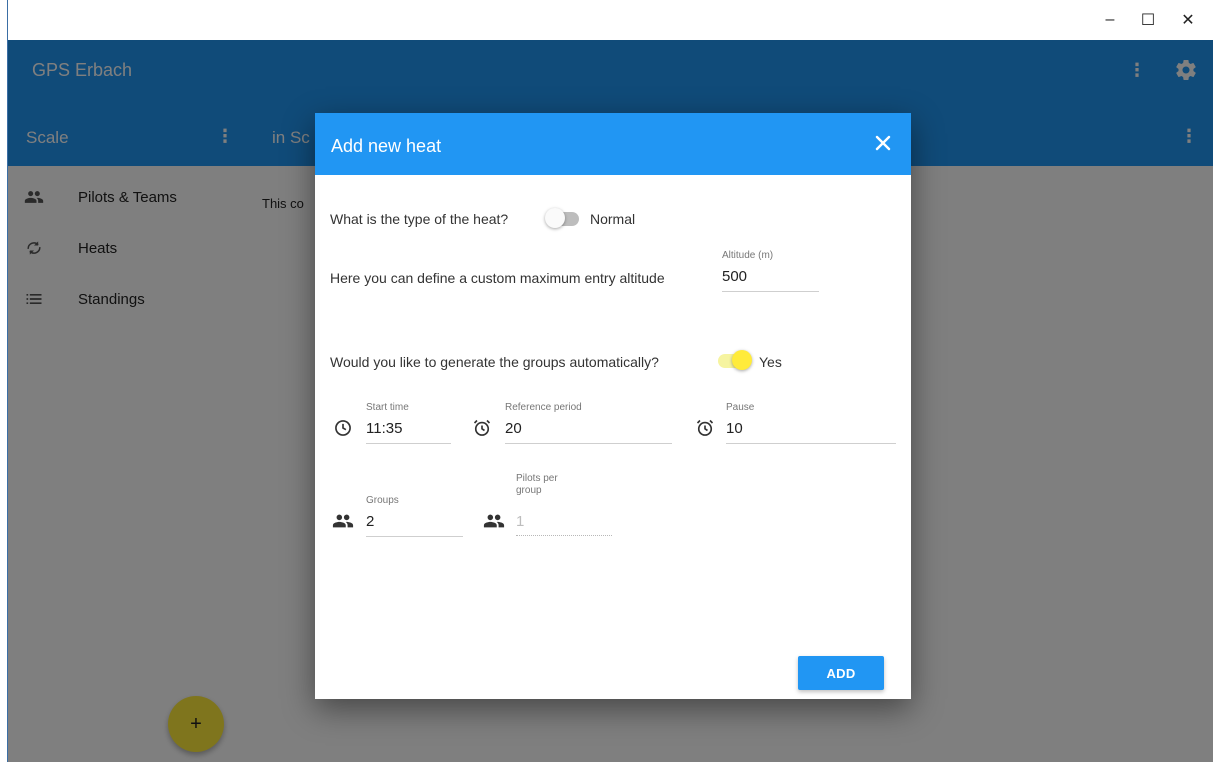  Describe the element at coordinates (513, 428) in the screenshot. I see `reference-period-input: 20` at that location.